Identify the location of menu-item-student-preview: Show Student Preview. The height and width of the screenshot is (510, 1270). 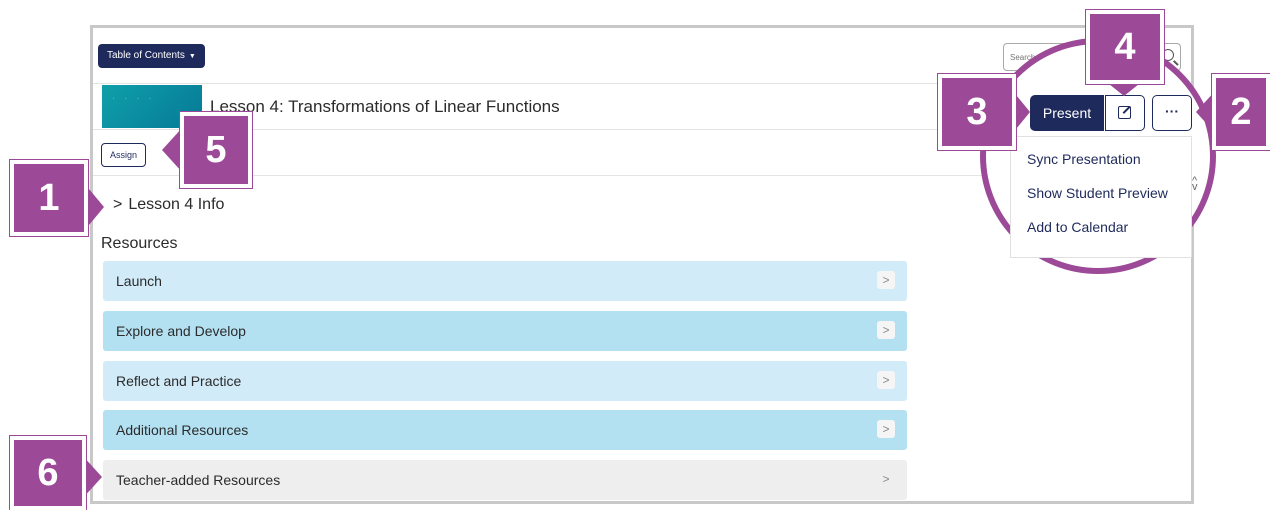
(1097, 193).